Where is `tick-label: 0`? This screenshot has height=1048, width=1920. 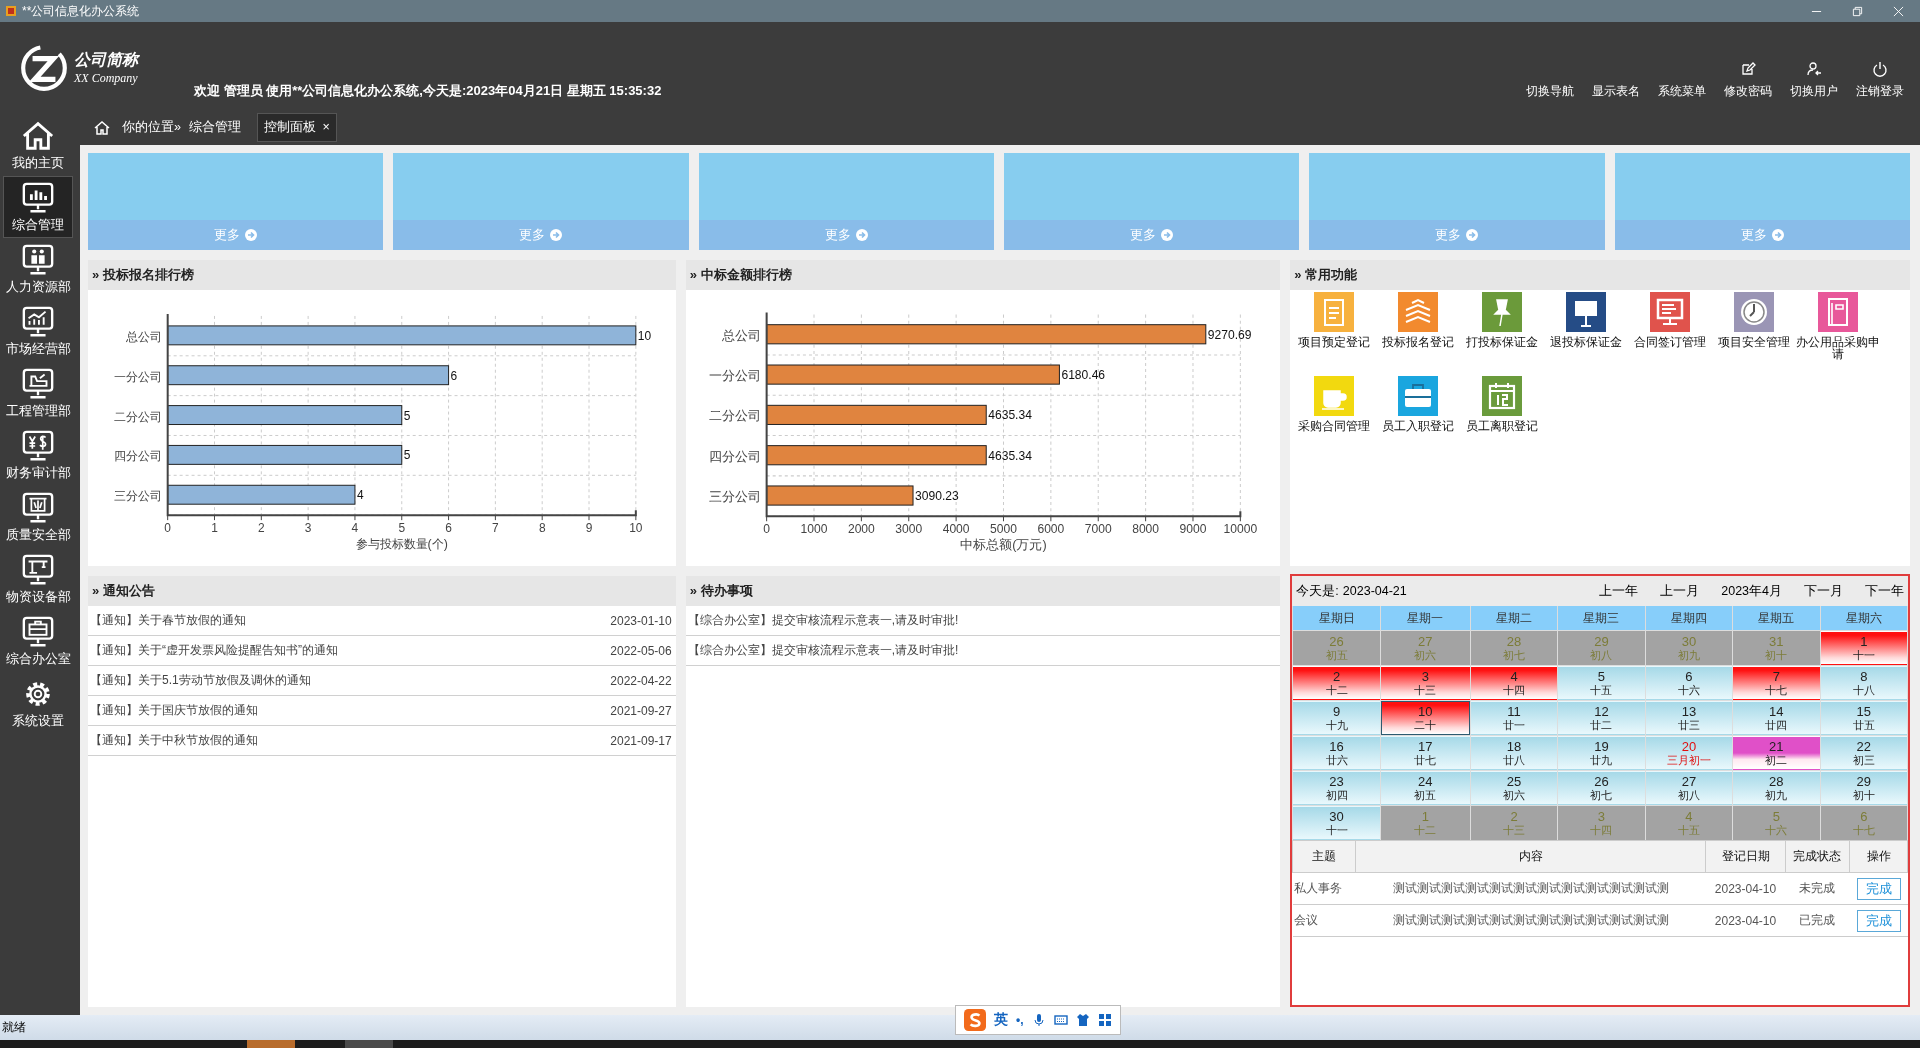
tick-label: 0 is located at coordinates (766, 529).